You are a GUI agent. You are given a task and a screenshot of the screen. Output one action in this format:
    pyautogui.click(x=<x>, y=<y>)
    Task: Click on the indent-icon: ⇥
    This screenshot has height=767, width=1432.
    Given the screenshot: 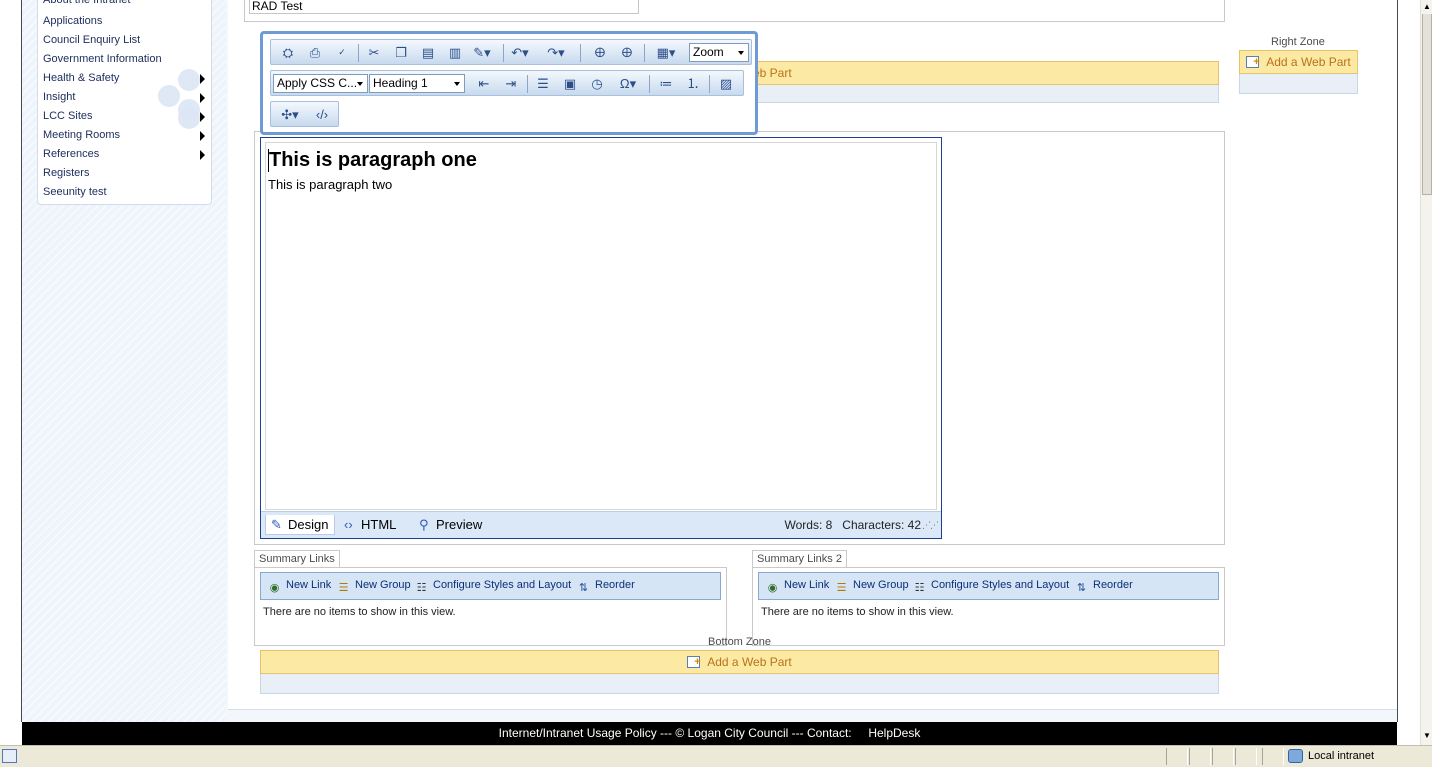 What is the action you would take?
    pyautogui.click(x=511, y=83)
    